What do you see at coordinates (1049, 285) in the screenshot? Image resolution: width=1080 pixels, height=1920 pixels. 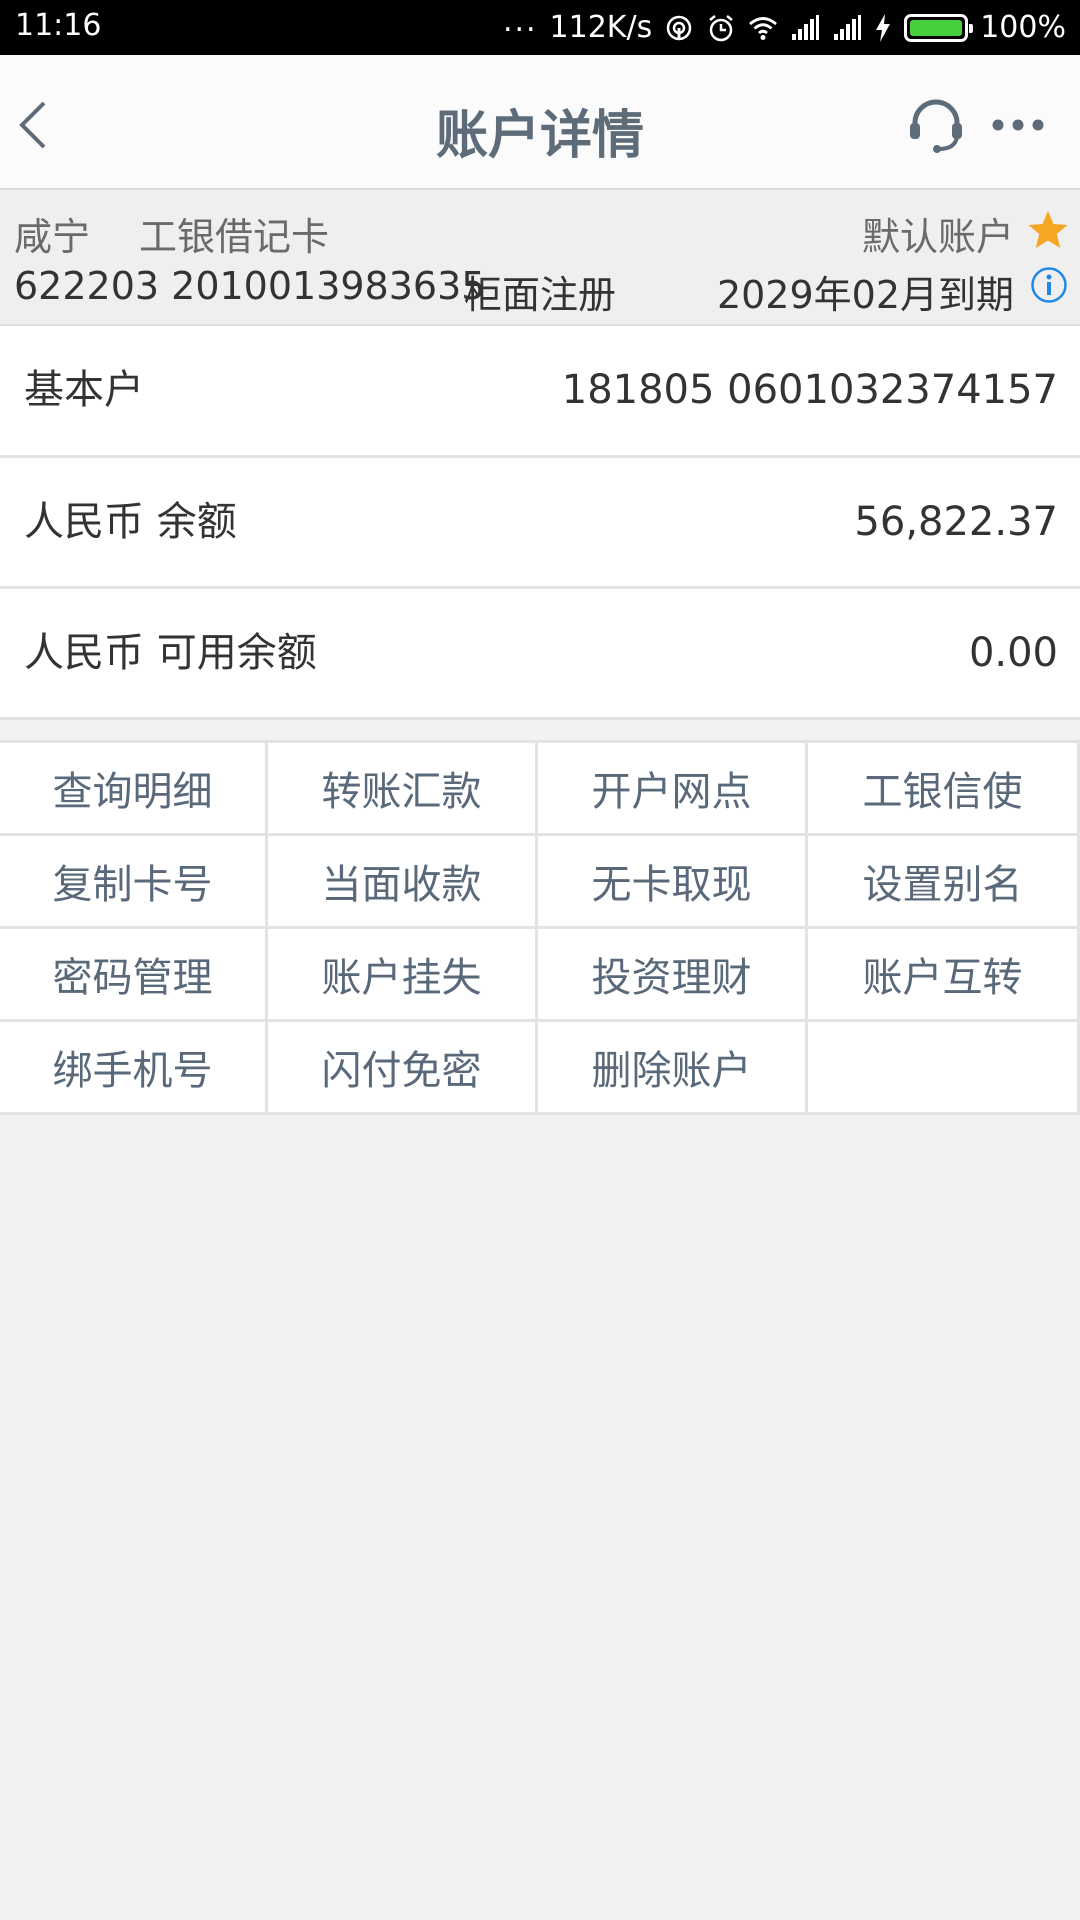 I see `info-icon` at bounding box center [1049, 285].